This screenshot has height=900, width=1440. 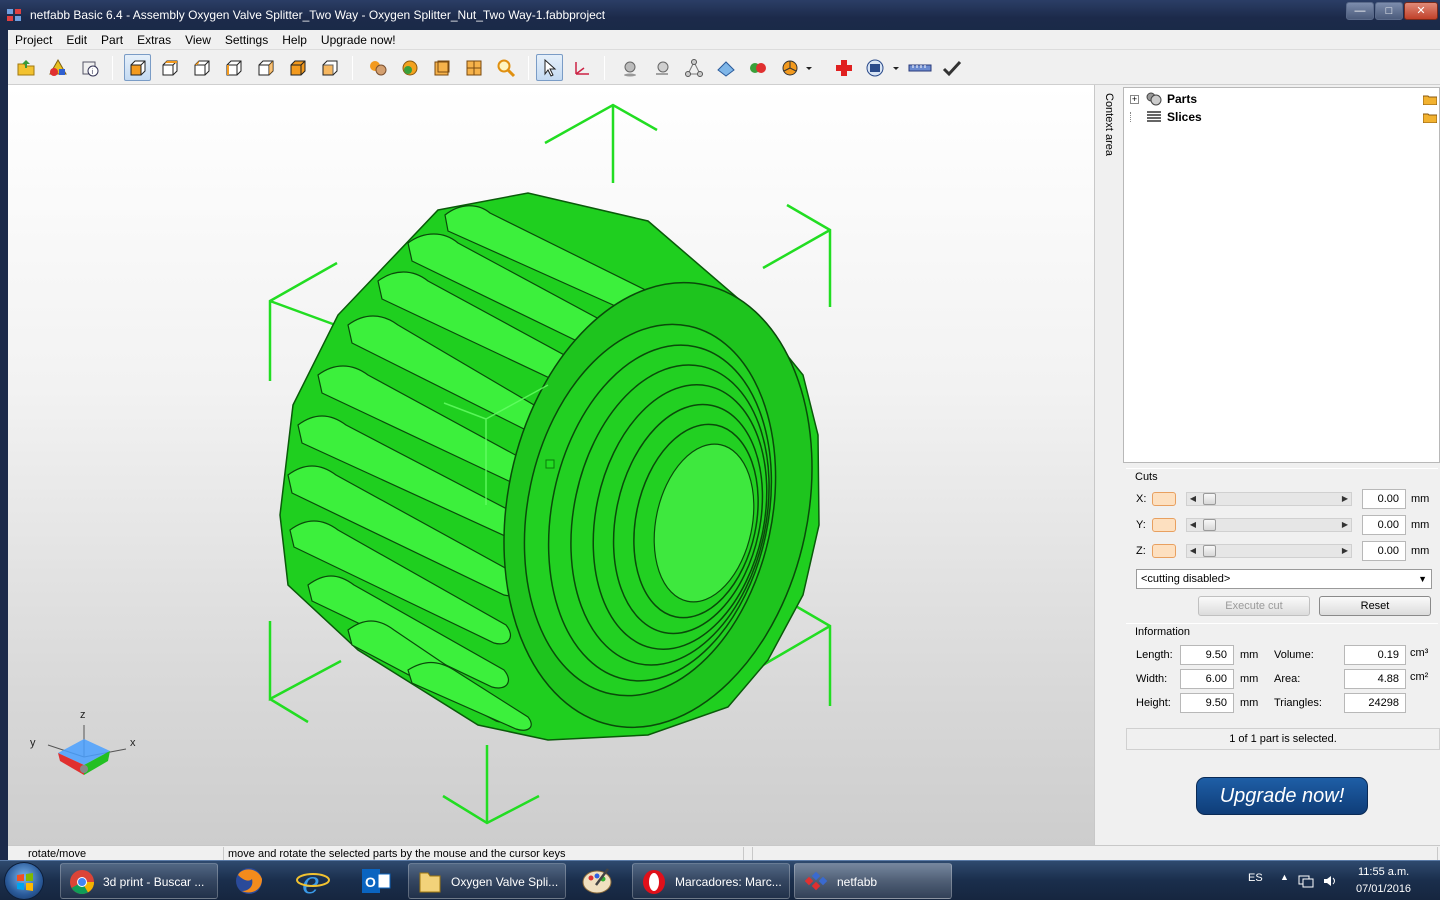 What do you see at coordinates (112, 40) in the screenshot?
I see `menu-part: Part` at bounding box center [112, 40].